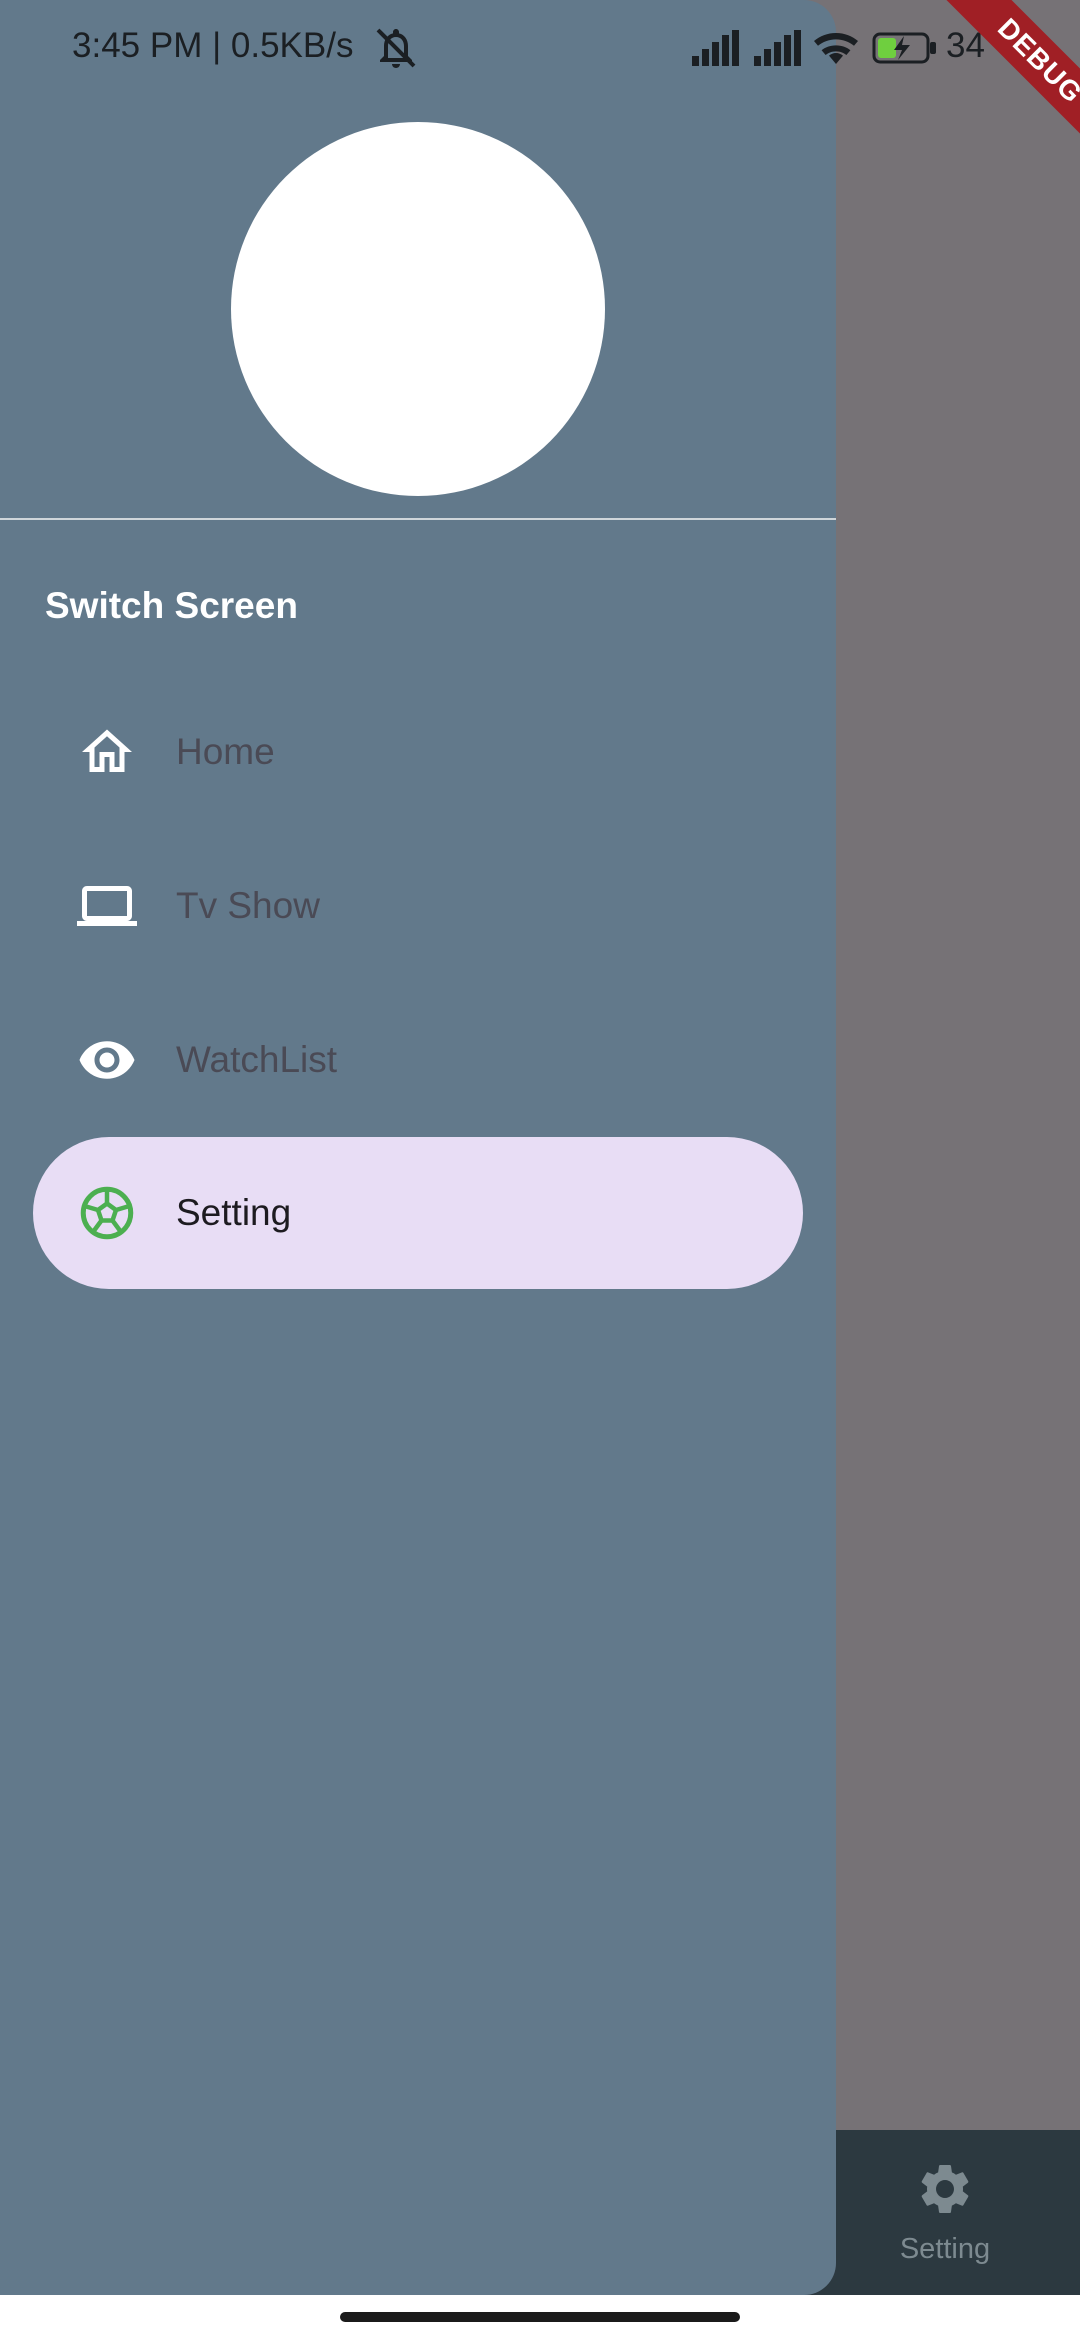 The height and width of the screenshot is (2340, 1080). What do you see at coordinates (107, 1213) in the screenshot?
I see `soccer-ball-icon` at bounding box center [107, 1213].